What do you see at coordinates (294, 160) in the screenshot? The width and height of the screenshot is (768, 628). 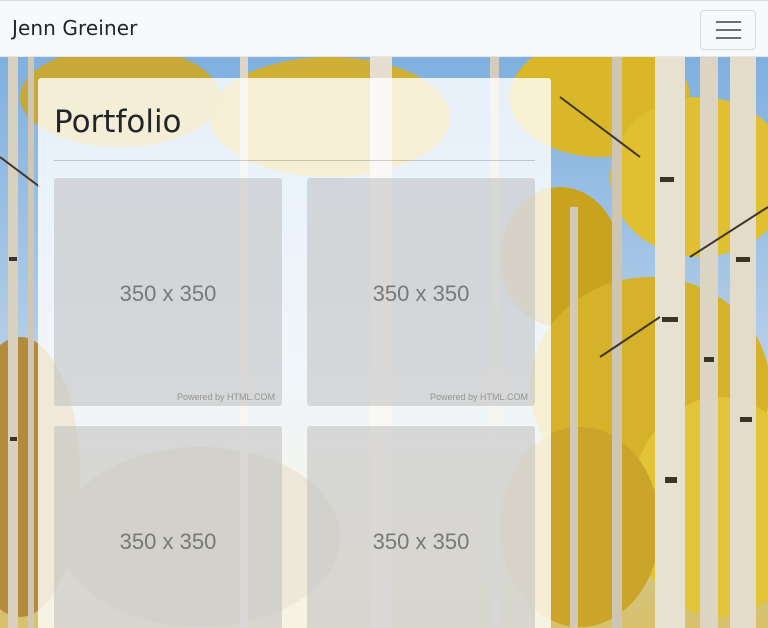 I see `title-divider` at bounding box center [294, 160].